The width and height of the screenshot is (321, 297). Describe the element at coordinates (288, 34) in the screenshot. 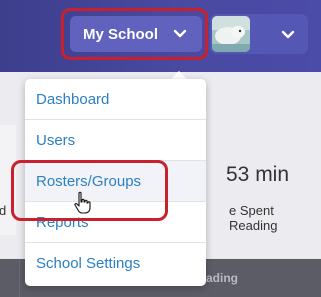

I see `chevron-down-icon` at that location.